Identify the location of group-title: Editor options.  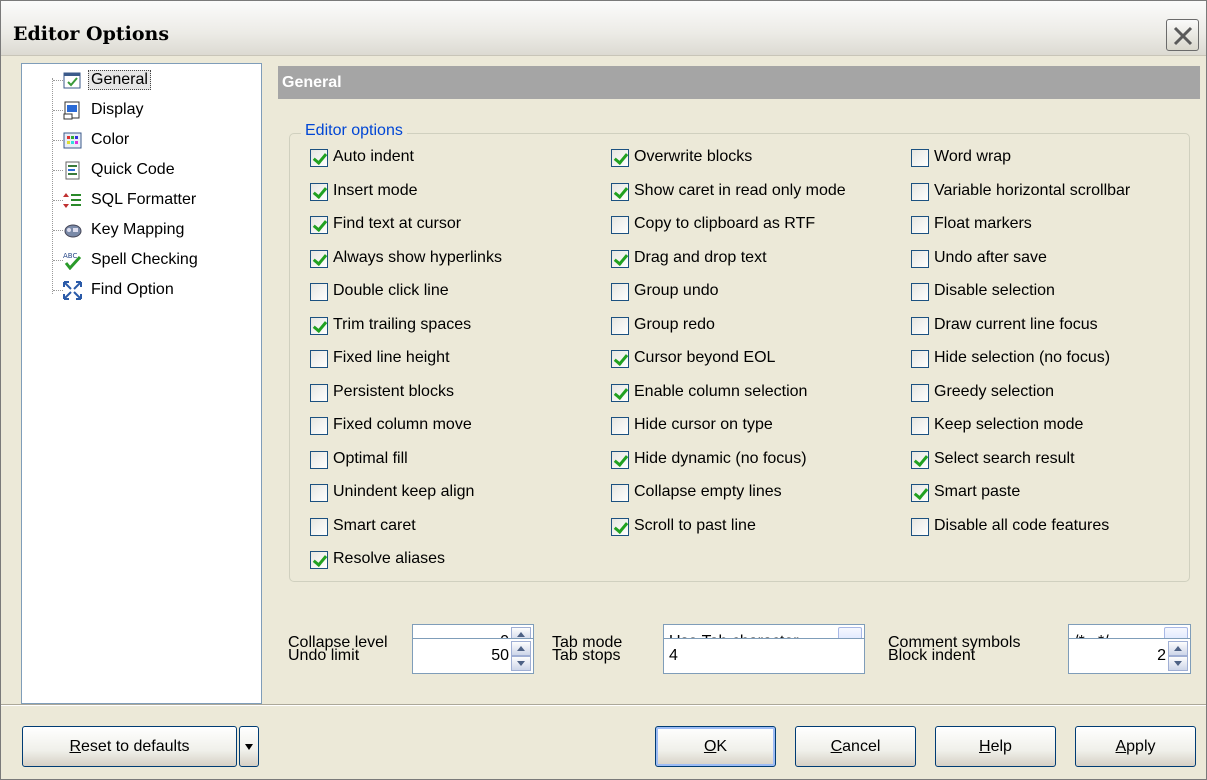
(354, 131).